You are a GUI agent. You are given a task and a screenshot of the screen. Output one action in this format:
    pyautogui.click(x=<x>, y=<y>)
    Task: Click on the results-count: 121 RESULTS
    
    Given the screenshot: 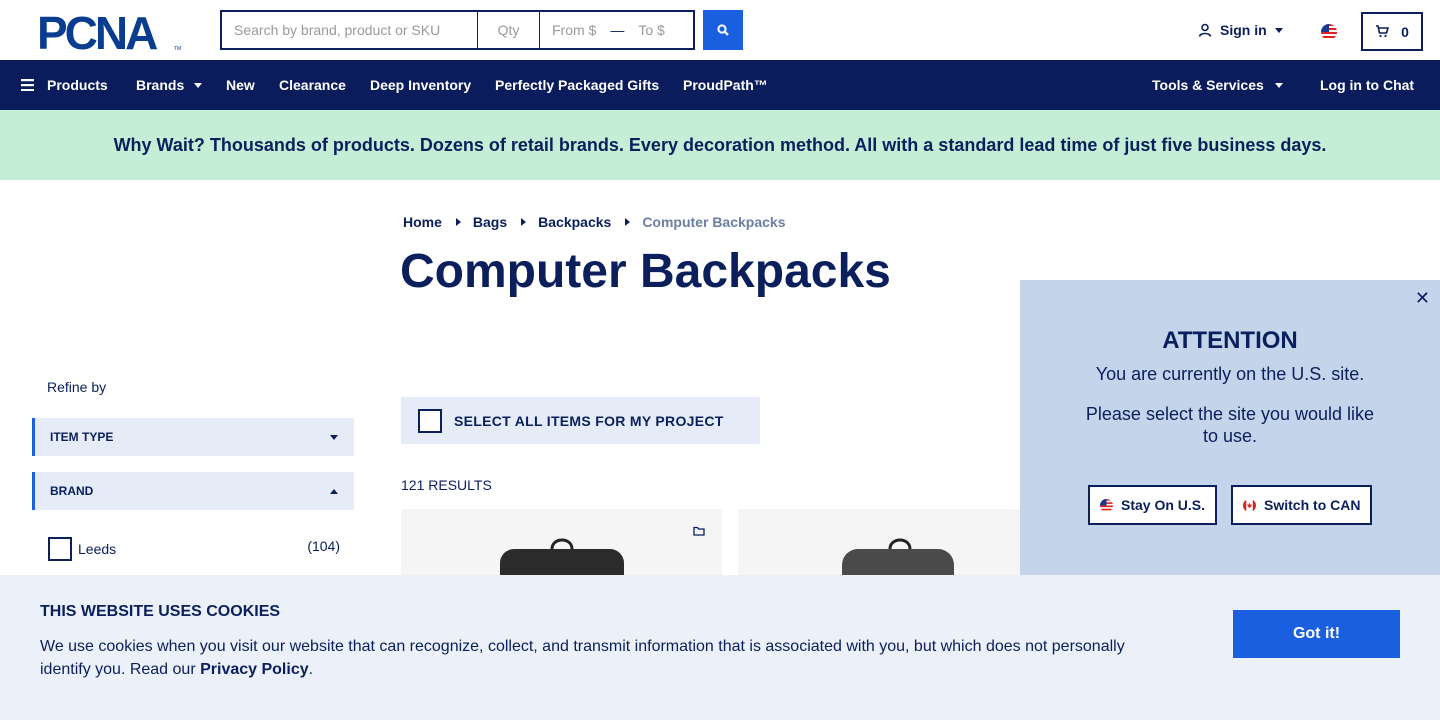 What is the action you would take?
    pyautogui.click(x=446, y=485)
    